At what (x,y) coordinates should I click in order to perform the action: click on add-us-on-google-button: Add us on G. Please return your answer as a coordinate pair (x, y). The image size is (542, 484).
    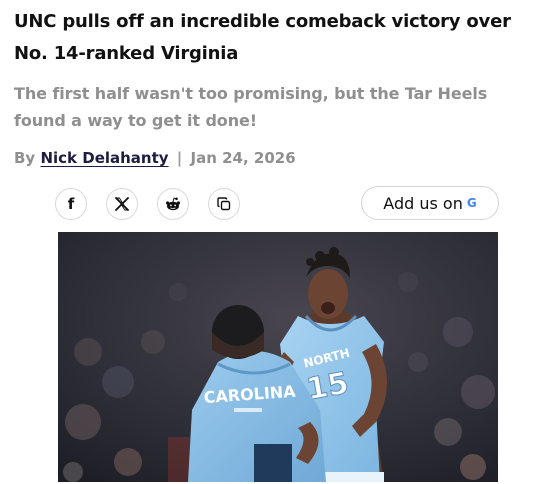
    Looking at the image, I should click on (430, 203).